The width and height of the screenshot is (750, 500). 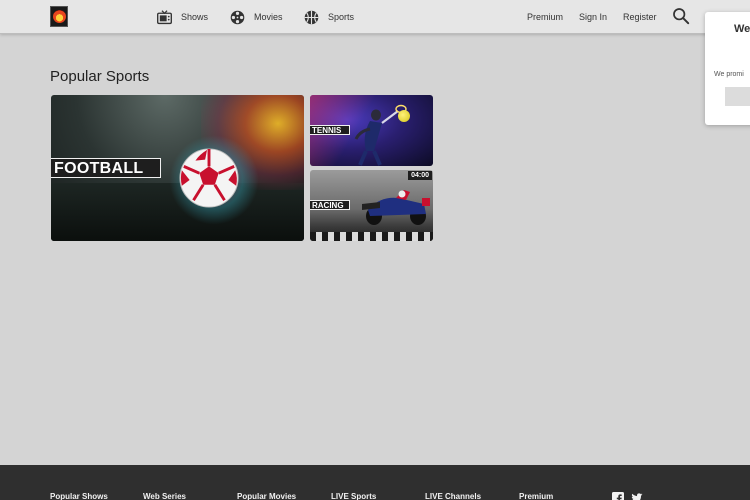 I want to click on racing-label: RACING, so click(x=330, y=205).